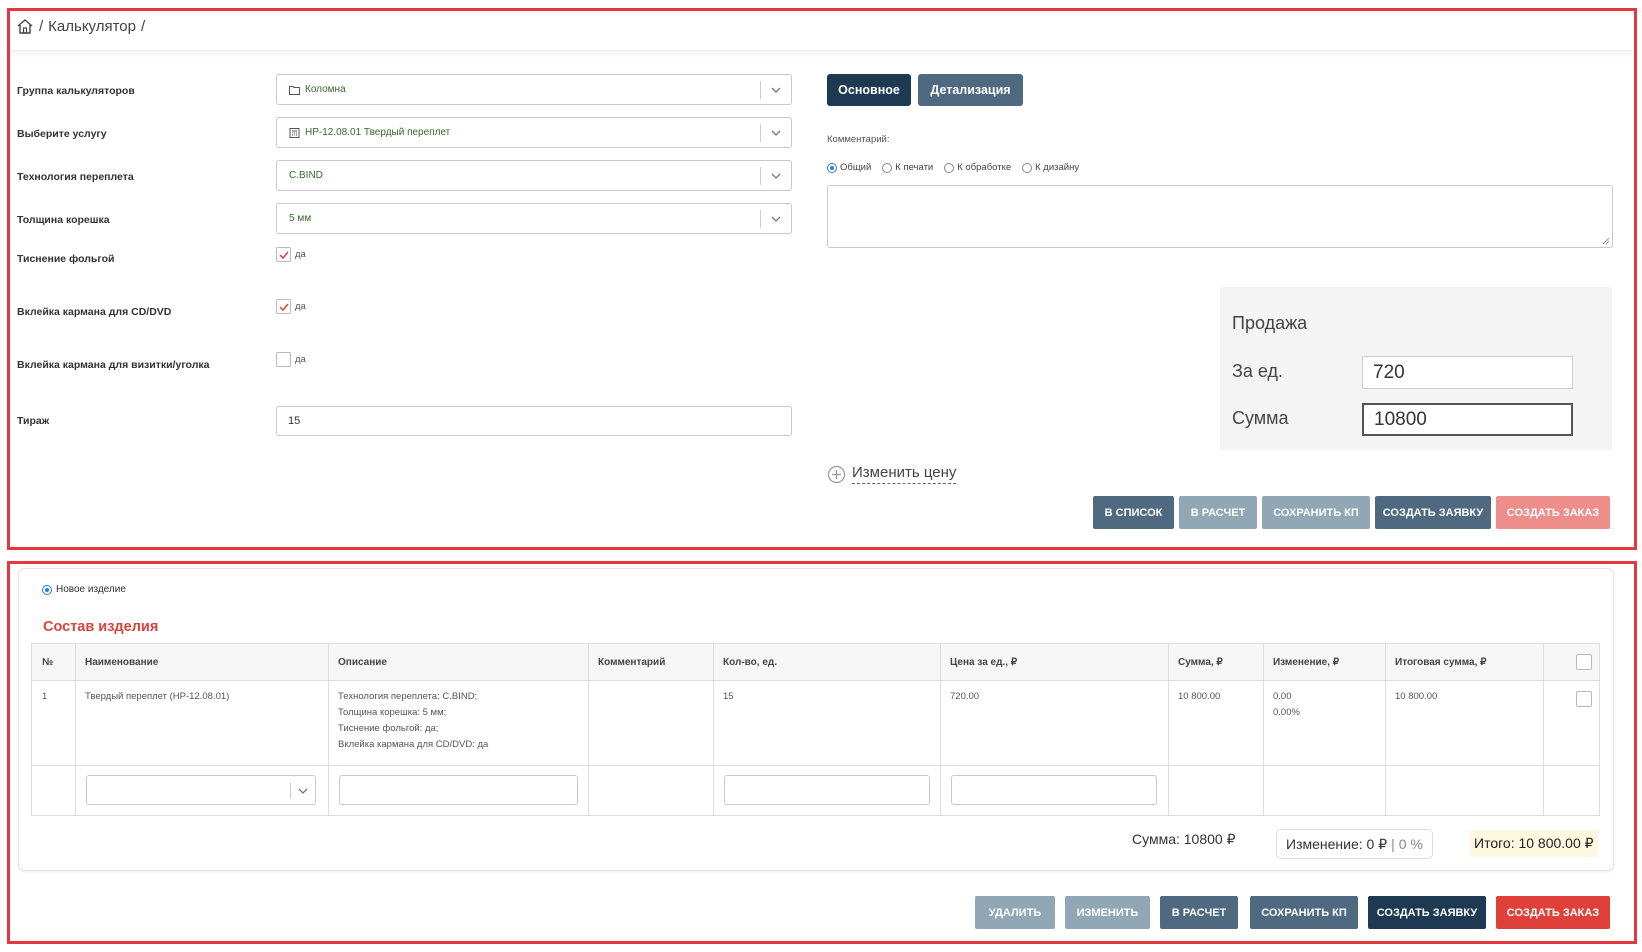 The height and width of the screenshot is (952, 1642). I want to click on card-pocket-checkbox-label: да, so click(300, 359).